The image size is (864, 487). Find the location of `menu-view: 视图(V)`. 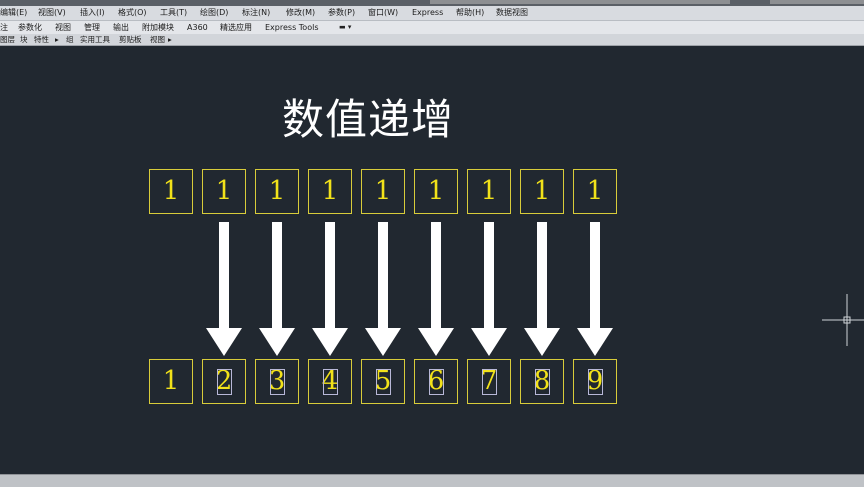

menu-view: 视图(V) is located at coordinates (52, 13).